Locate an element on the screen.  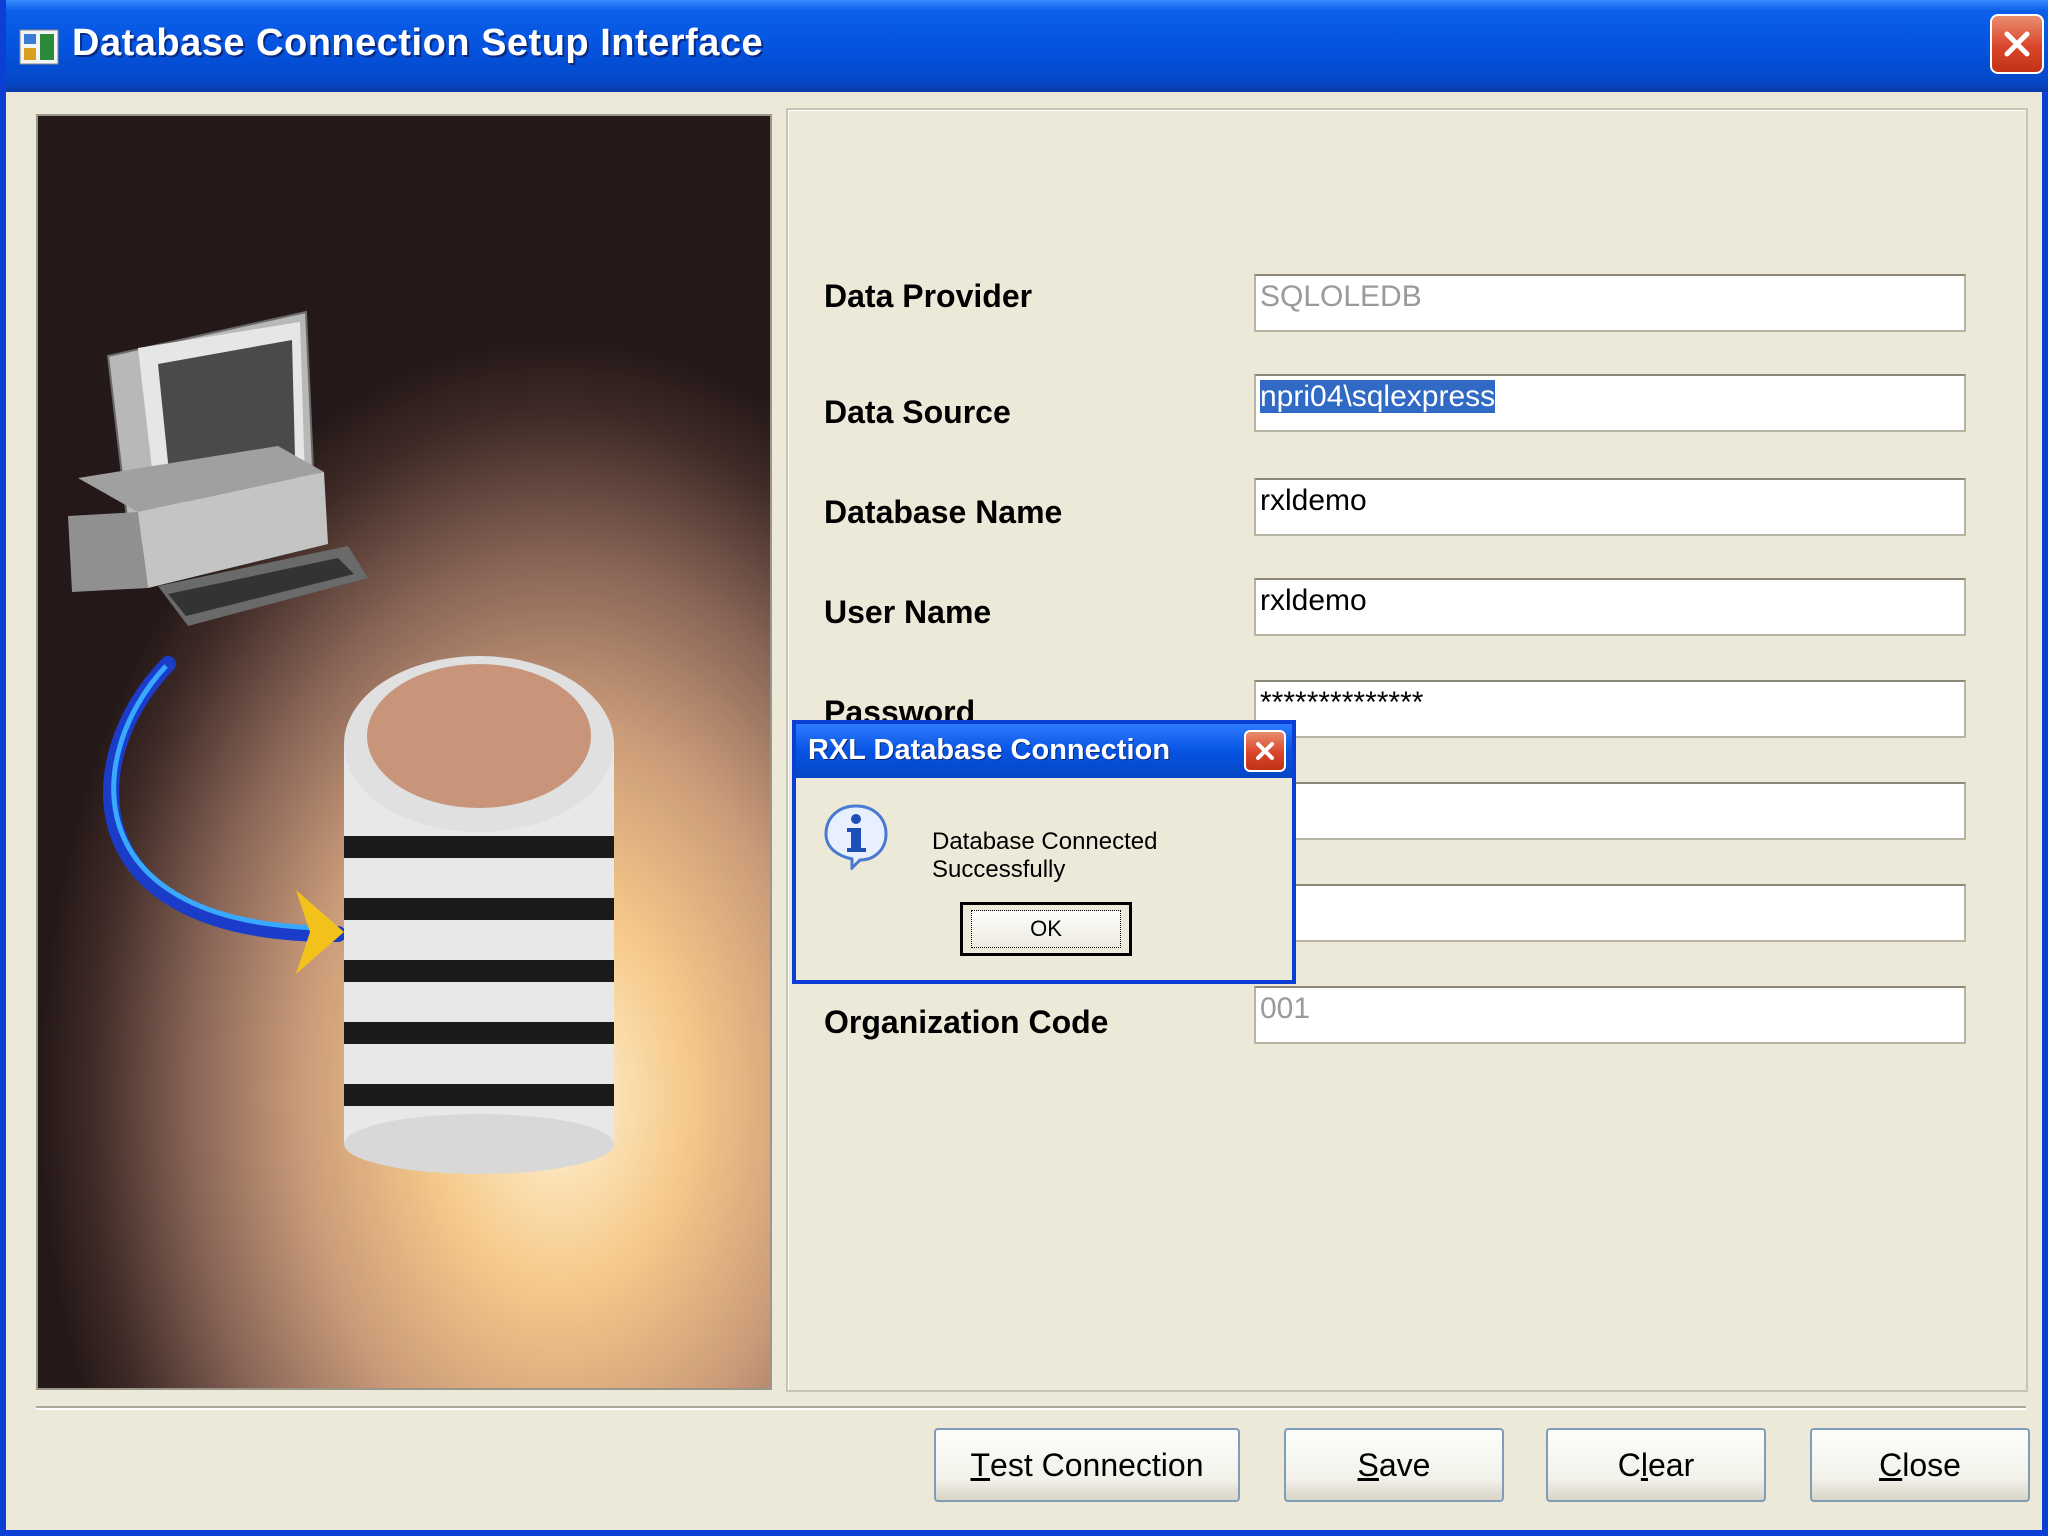
test-connection-label: est Connection is located at coordinates (1097, 1464).